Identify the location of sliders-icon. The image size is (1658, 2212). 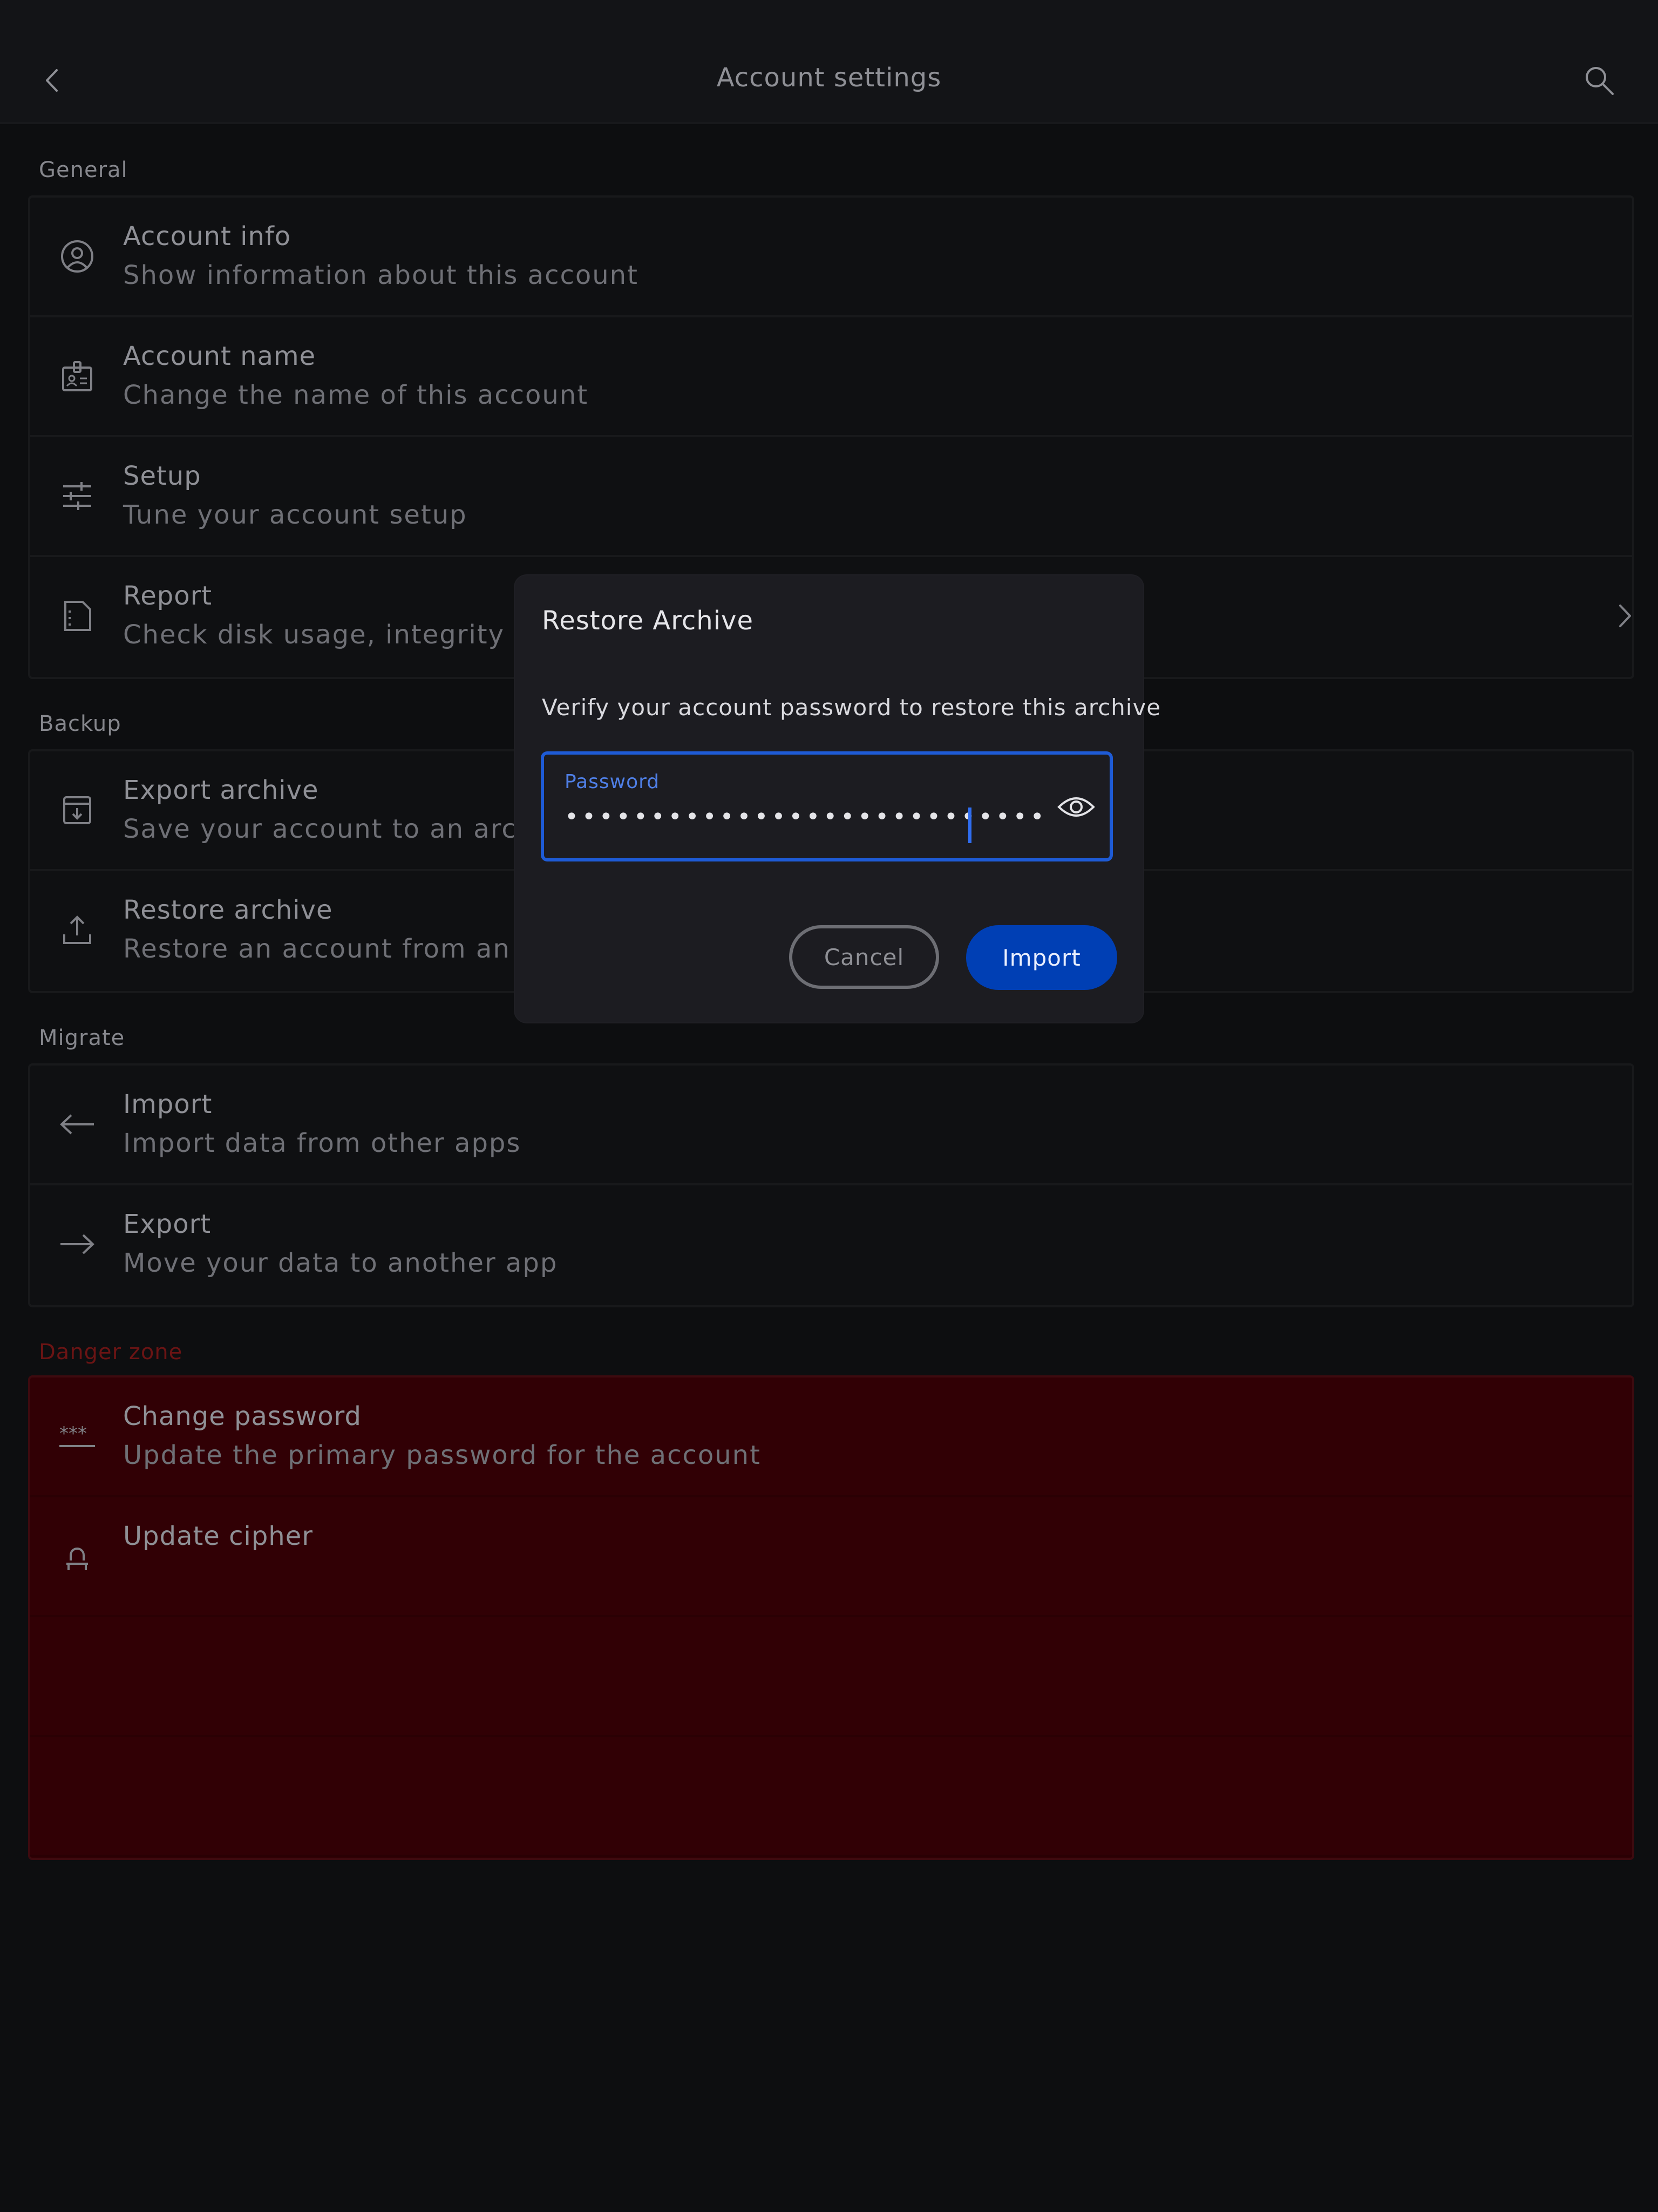
(77, 496).